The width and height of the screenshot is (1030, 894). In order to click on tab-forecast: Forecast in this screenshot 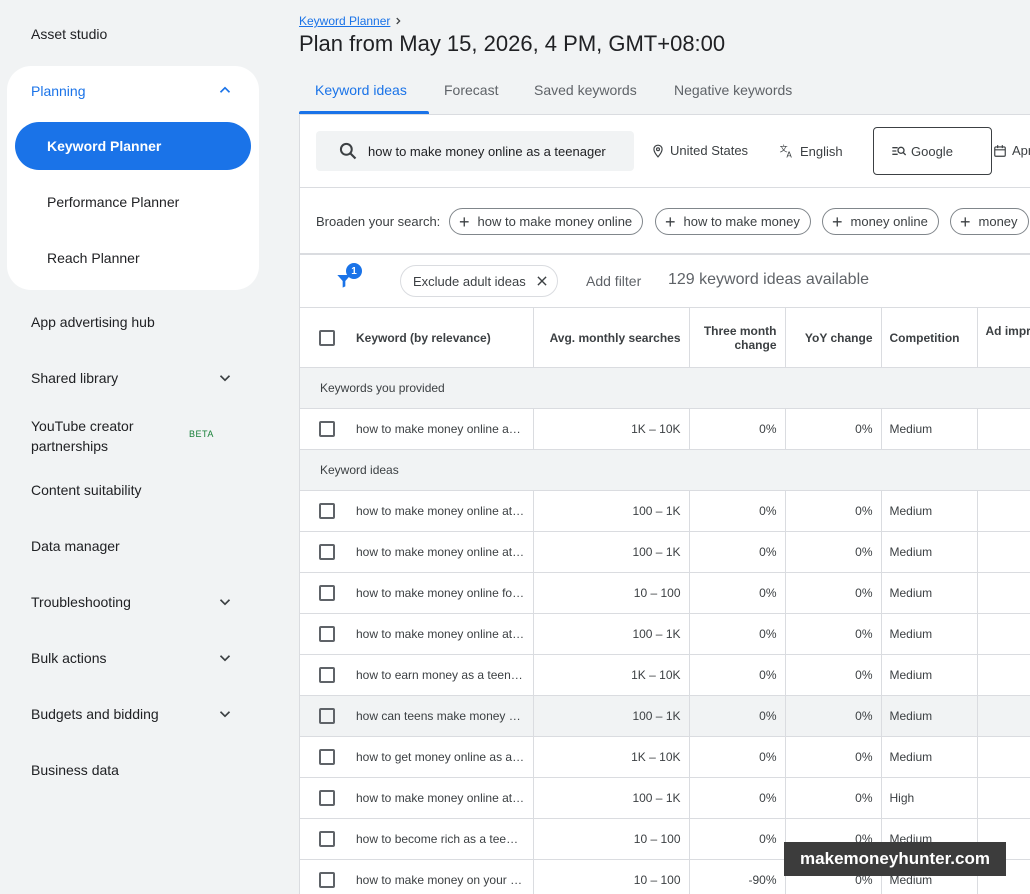, I will do `click(471, 90)`.